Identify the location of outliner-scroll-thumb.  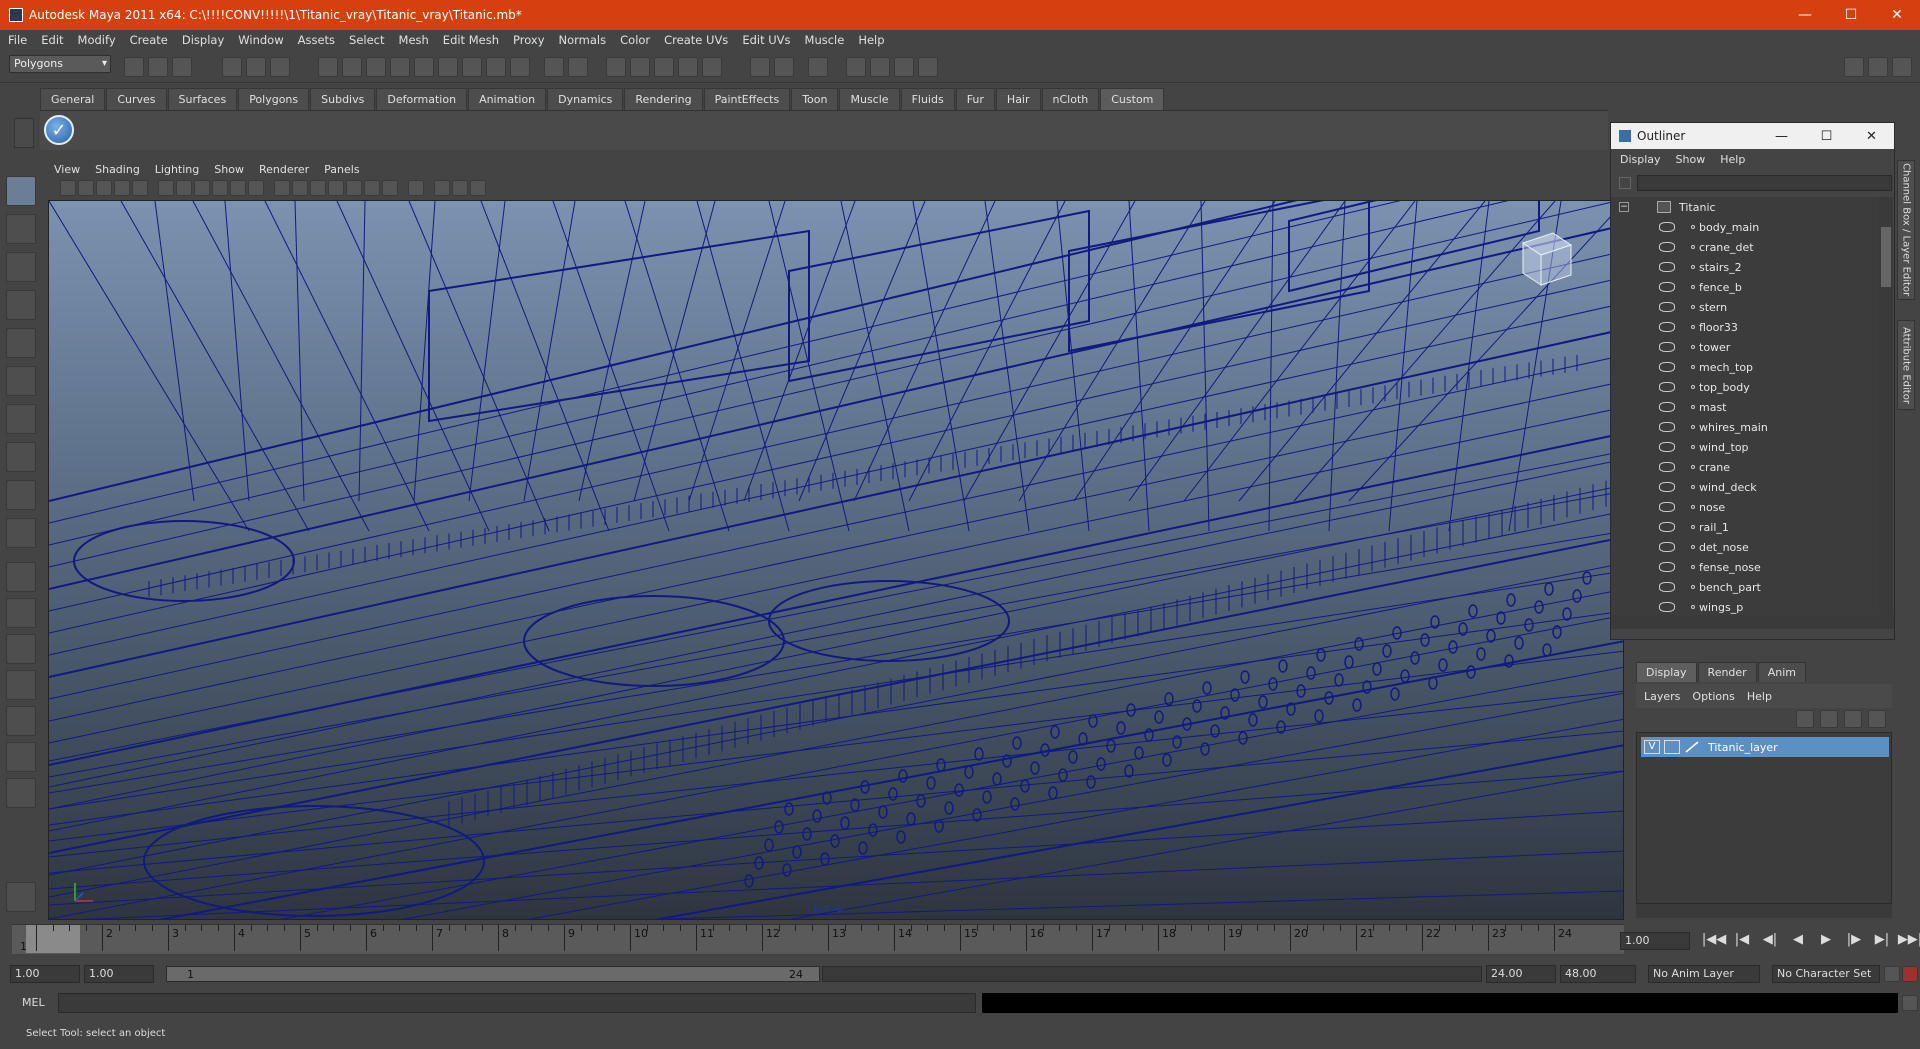
(1886, 257).